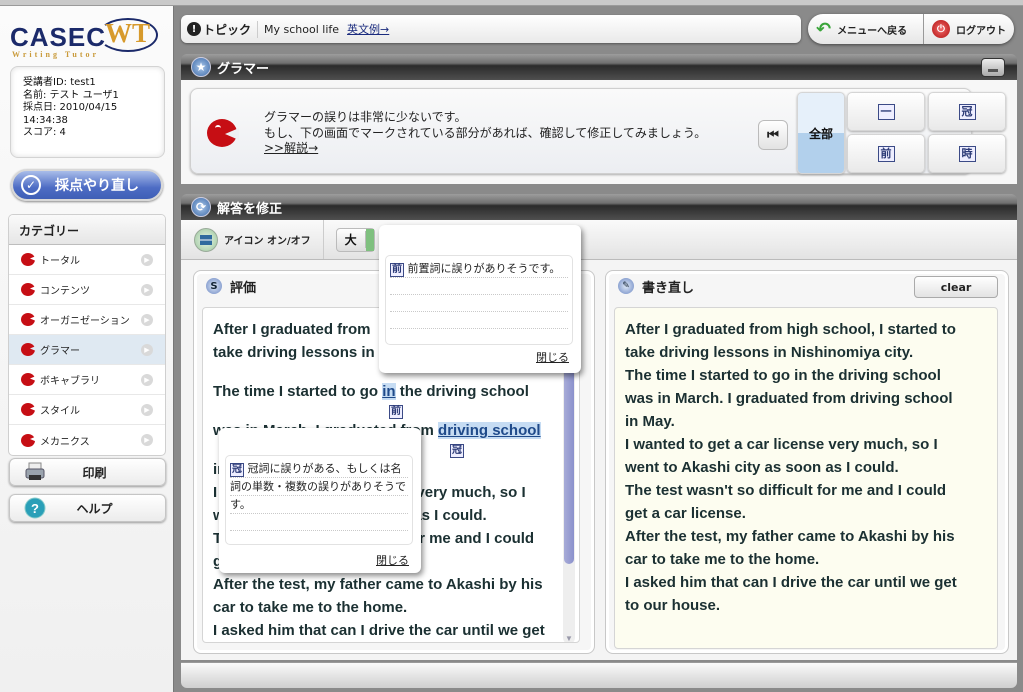  What do you see at coordinates (319, 487) in the screenshot?
I see `popup-message: 詞の単数・複数の誤りがありそうで` at bounding box center [319, 487].